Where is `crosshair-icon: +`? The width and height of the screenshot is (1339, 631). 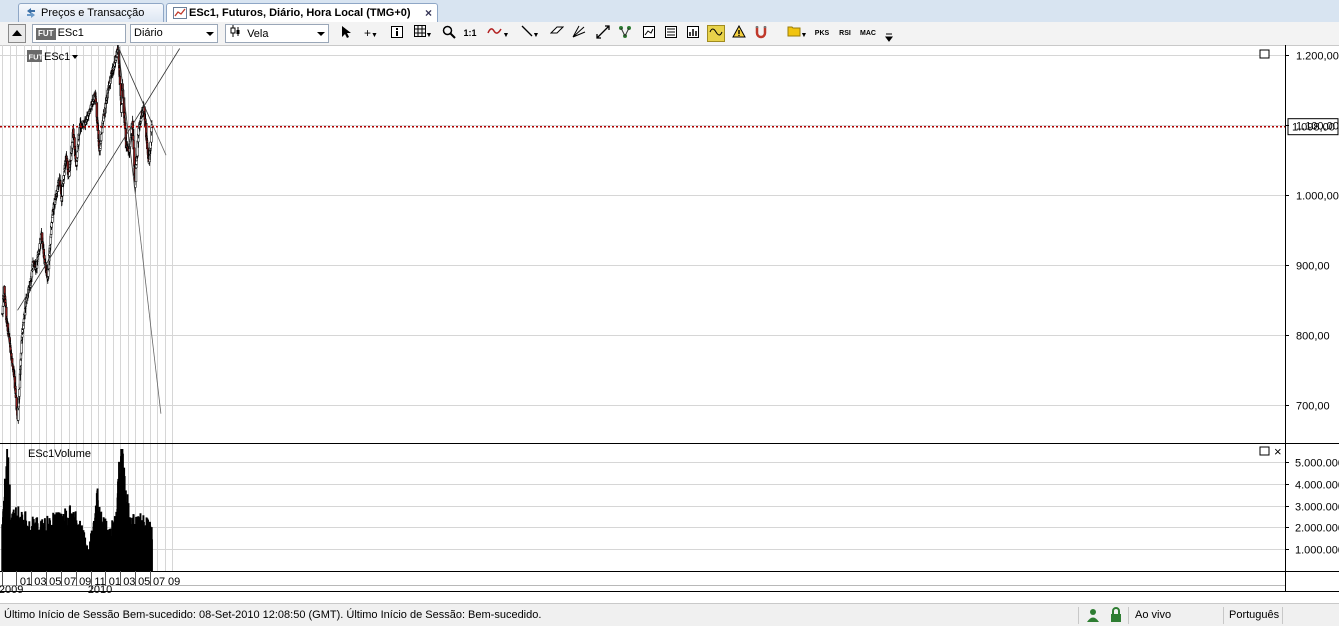 crosshair-icon: + is located at coordinates (368, 33).